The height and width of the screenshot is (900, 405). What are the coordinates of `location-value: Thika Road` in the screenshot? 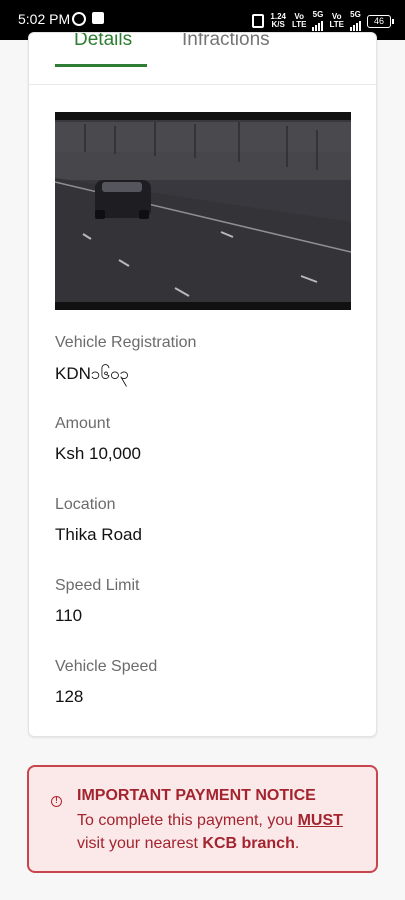 It's located at (98, 534).